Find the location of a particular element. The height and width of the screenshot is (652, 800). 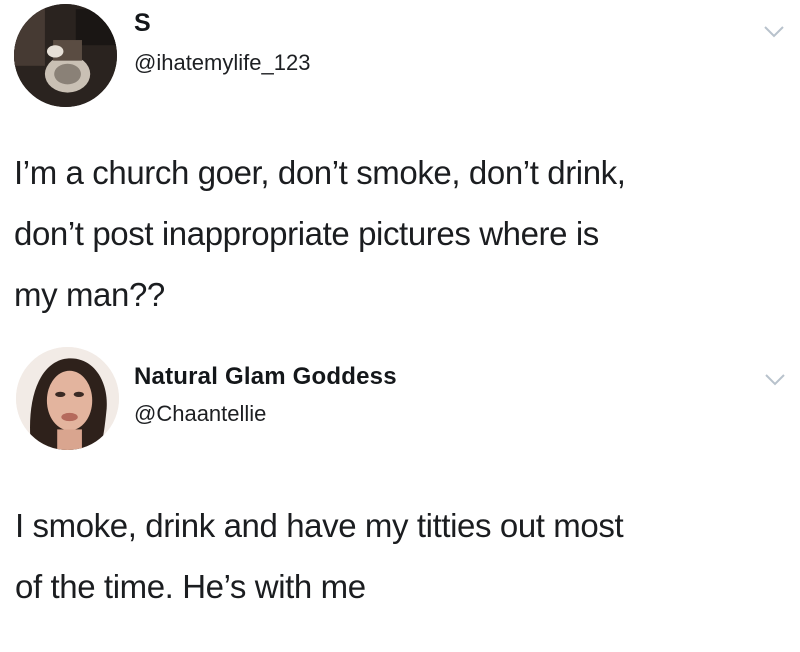

user-handle: @Chaantellie is located at coordinates (200, 414).